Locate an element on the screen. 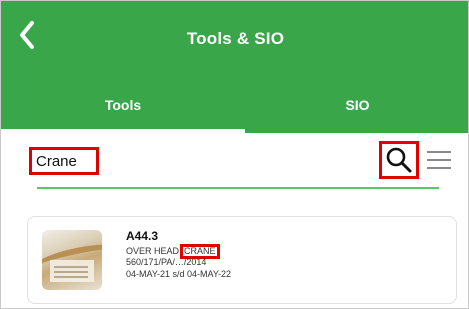 This screenshot has height=309, width=469. item-reference: 560/171/PA/…/2014 is located at coordinates (166, 262).